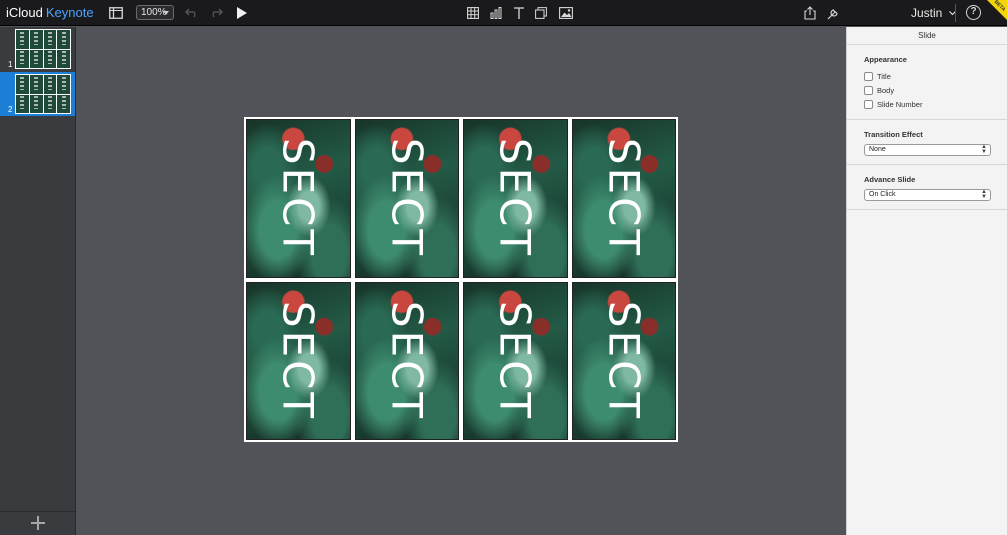  I want to click on tools-icon, so click(833, 13).